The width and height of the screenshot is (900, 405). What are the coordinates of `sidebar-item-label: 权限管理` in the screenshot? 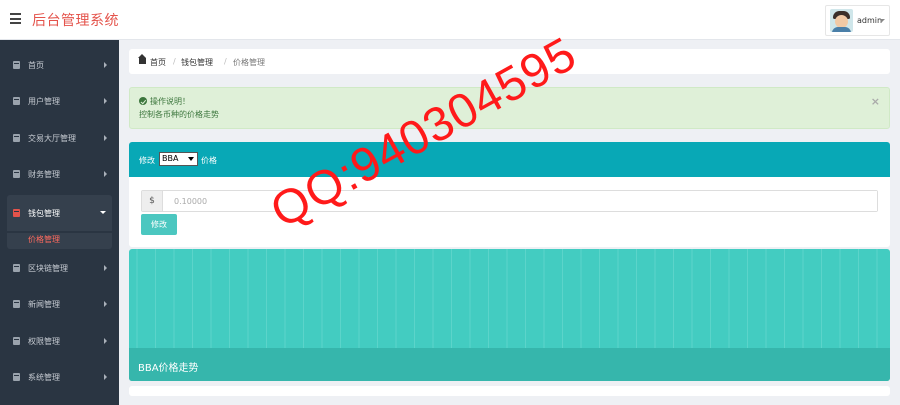 It's located at (44, 341).